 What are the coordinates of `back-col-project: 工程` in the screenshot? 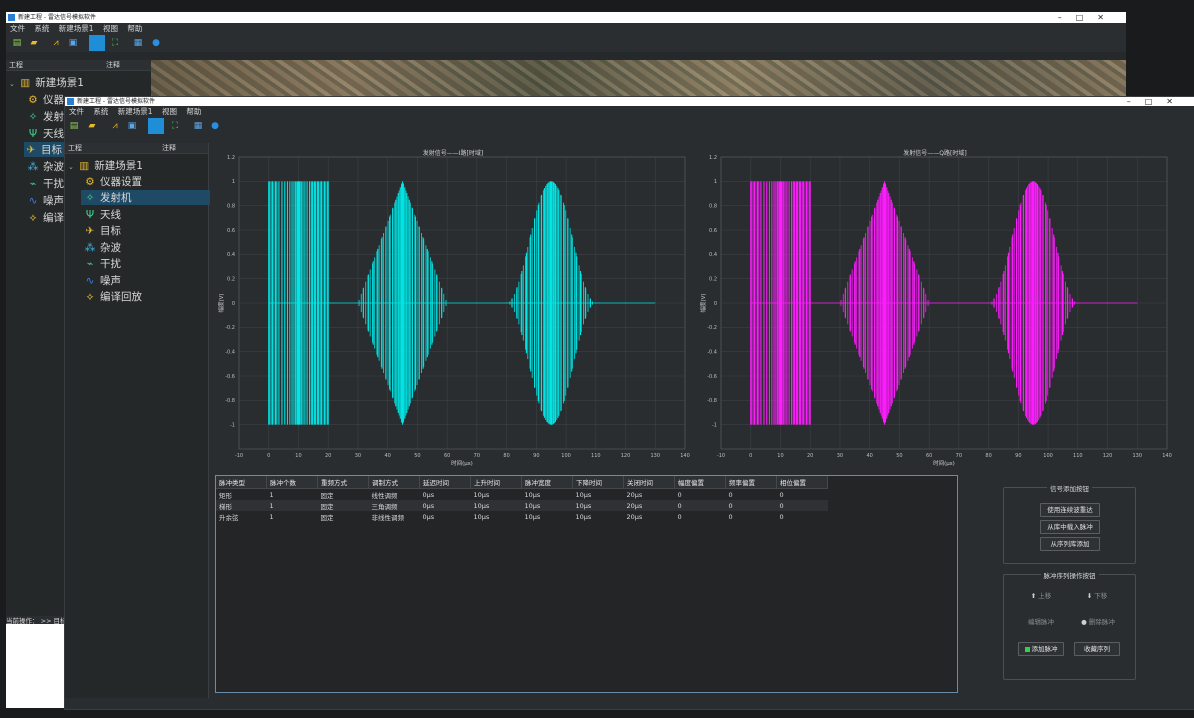 It's located at (16, 65).